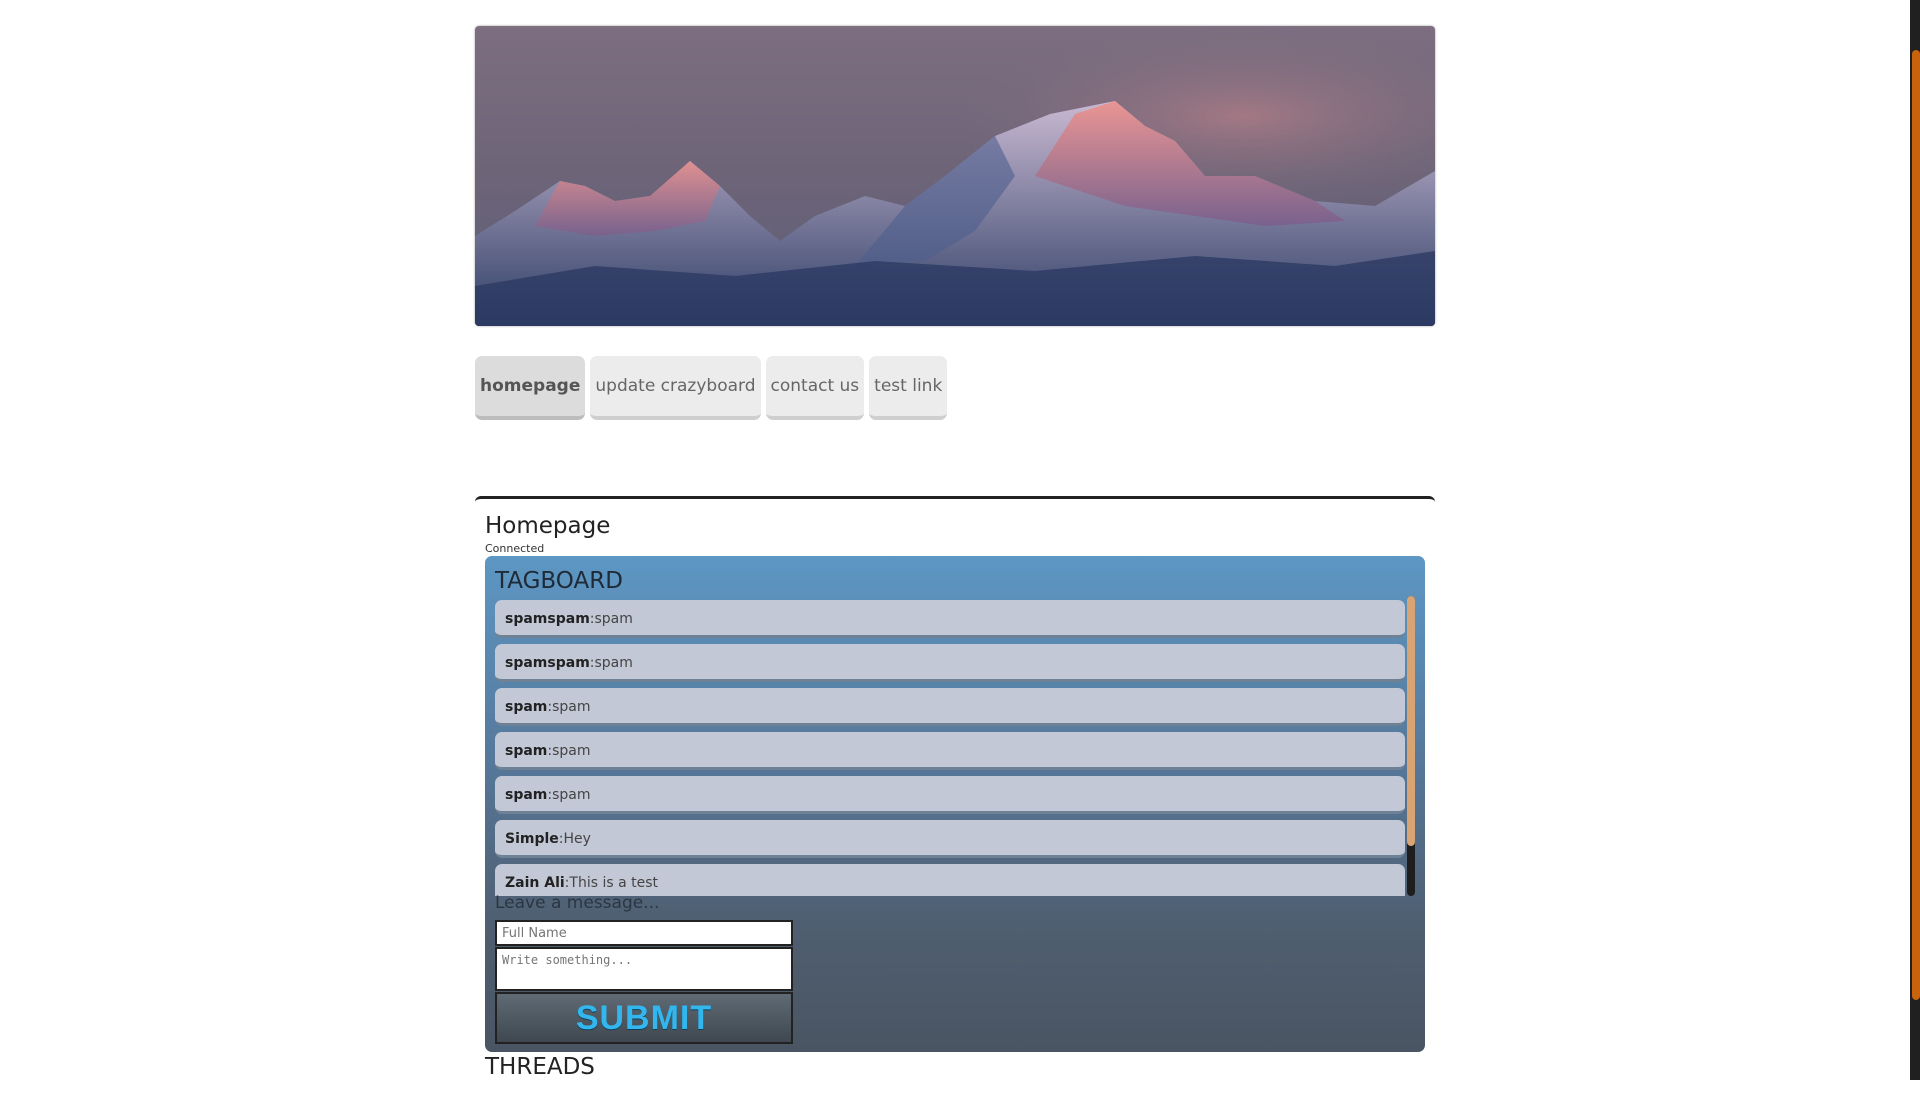 The width and height of the screenshot is (1920, 1099). I want to click on full-name-input, so click(644, 933).